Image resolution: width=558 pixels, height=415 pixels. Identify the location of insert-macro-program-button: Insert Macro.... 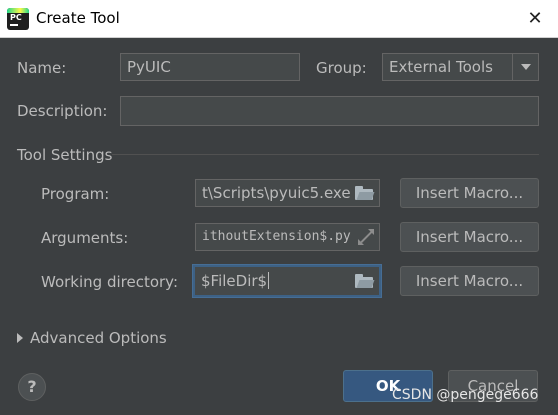
(469, 193).